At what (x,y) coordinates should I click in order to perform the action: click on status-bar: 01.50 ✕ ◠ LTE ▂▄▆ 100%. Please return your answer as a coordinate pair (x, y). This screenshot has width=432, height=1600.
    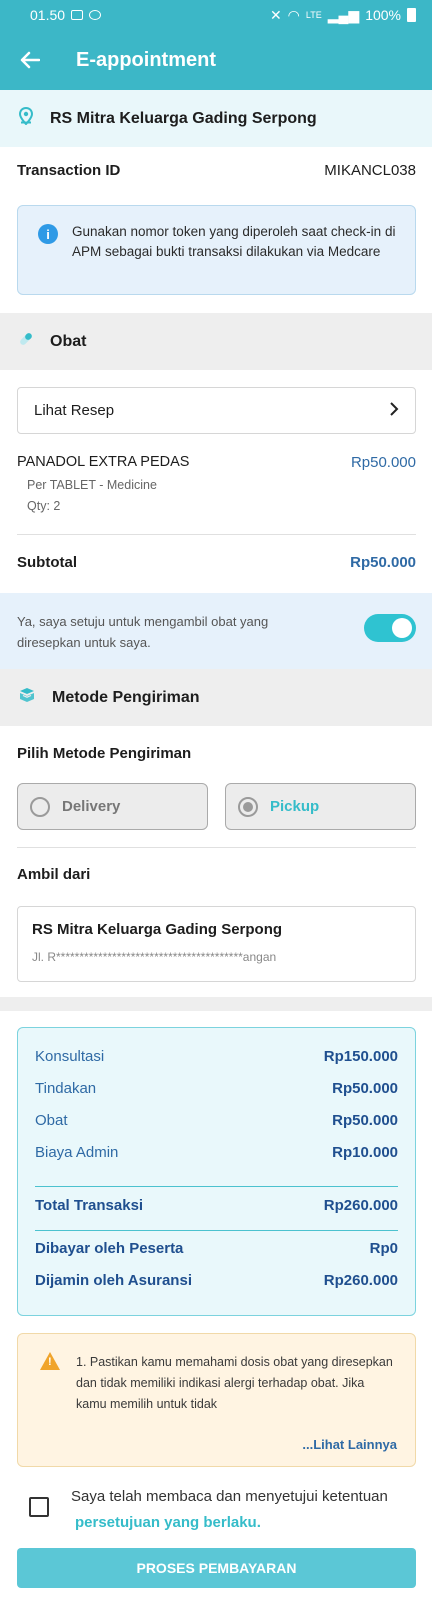
    Looking at the image, I should click on (216, 15).